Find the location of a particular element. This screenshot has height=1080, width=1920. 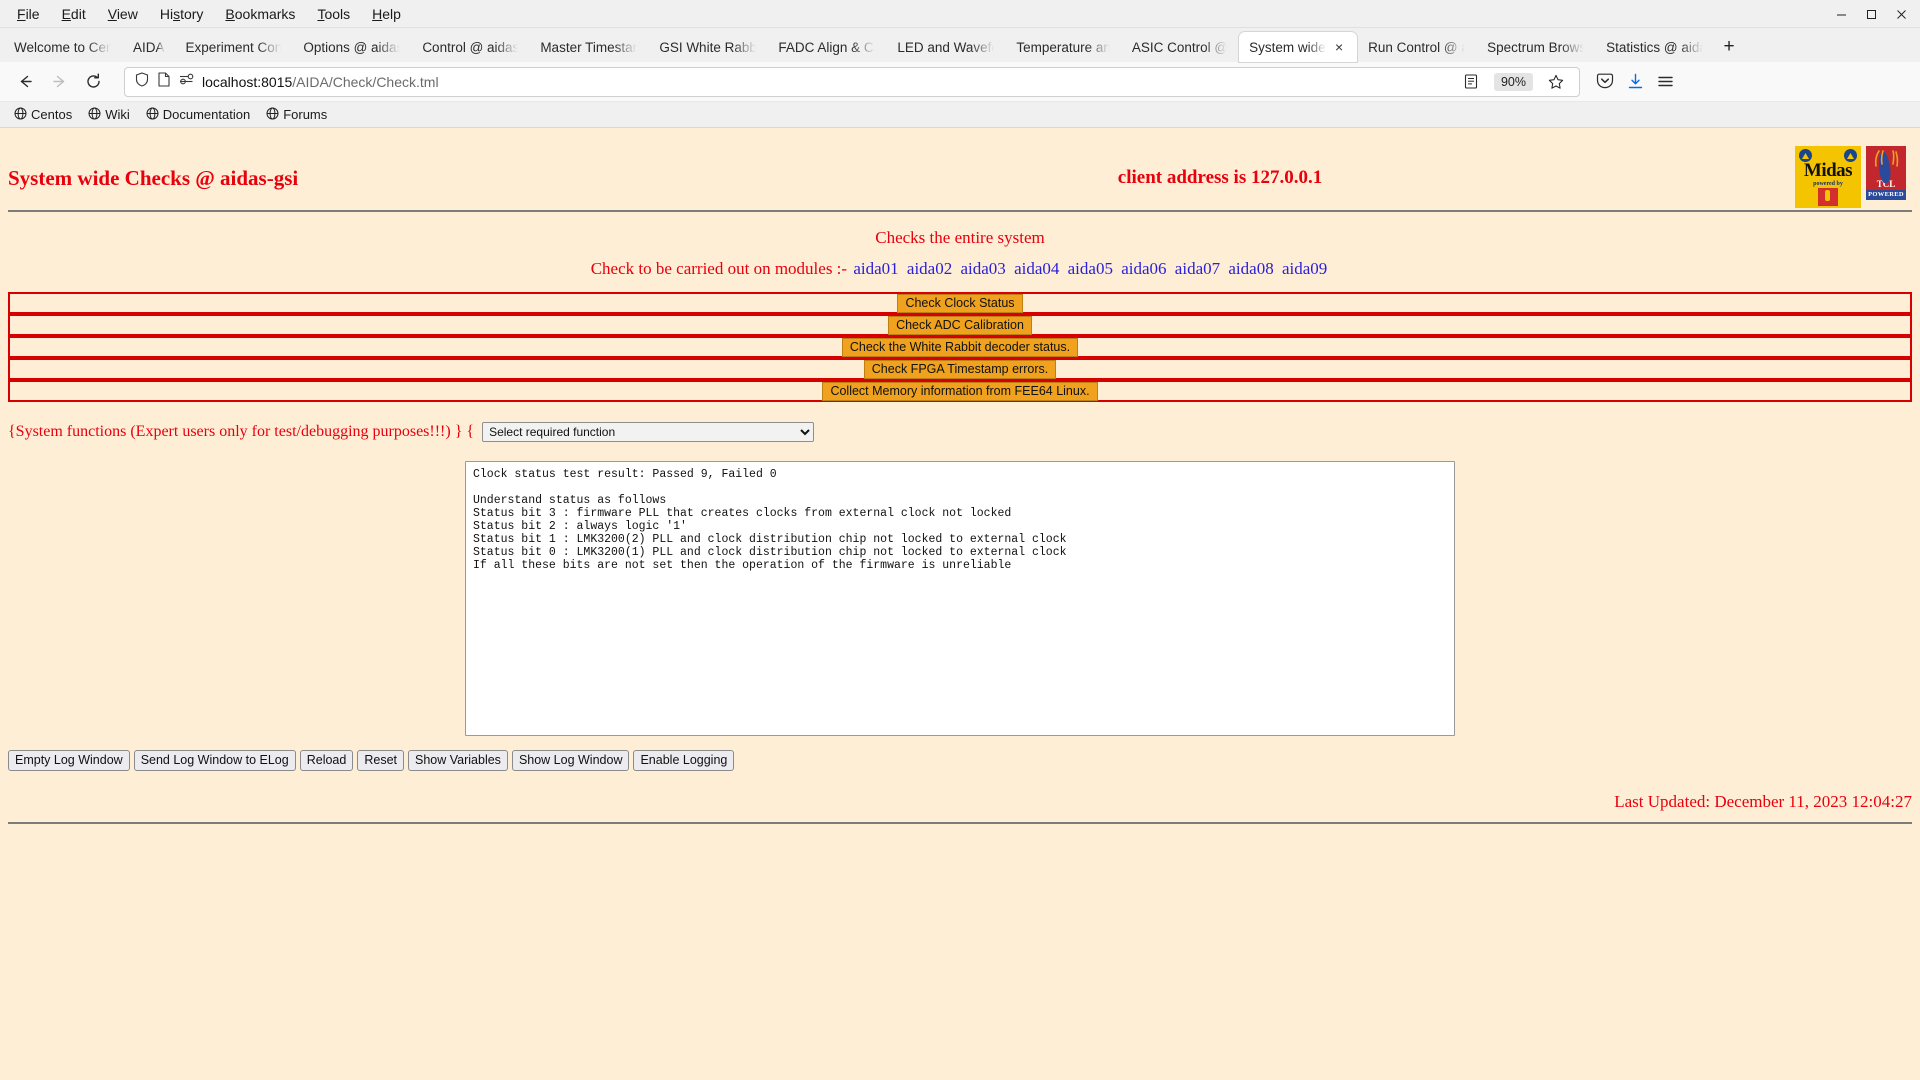

bookmark-centos: Centos is located at coordinates (43, 115).